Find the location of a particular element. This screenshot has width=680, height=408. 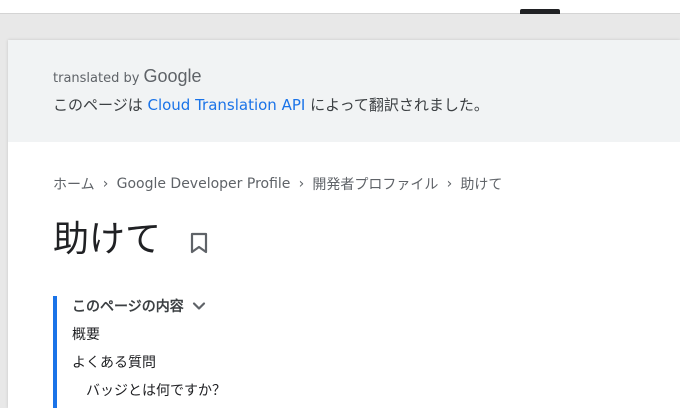

breadcrumb-current: 助けて is located at coordinates (481, 184).